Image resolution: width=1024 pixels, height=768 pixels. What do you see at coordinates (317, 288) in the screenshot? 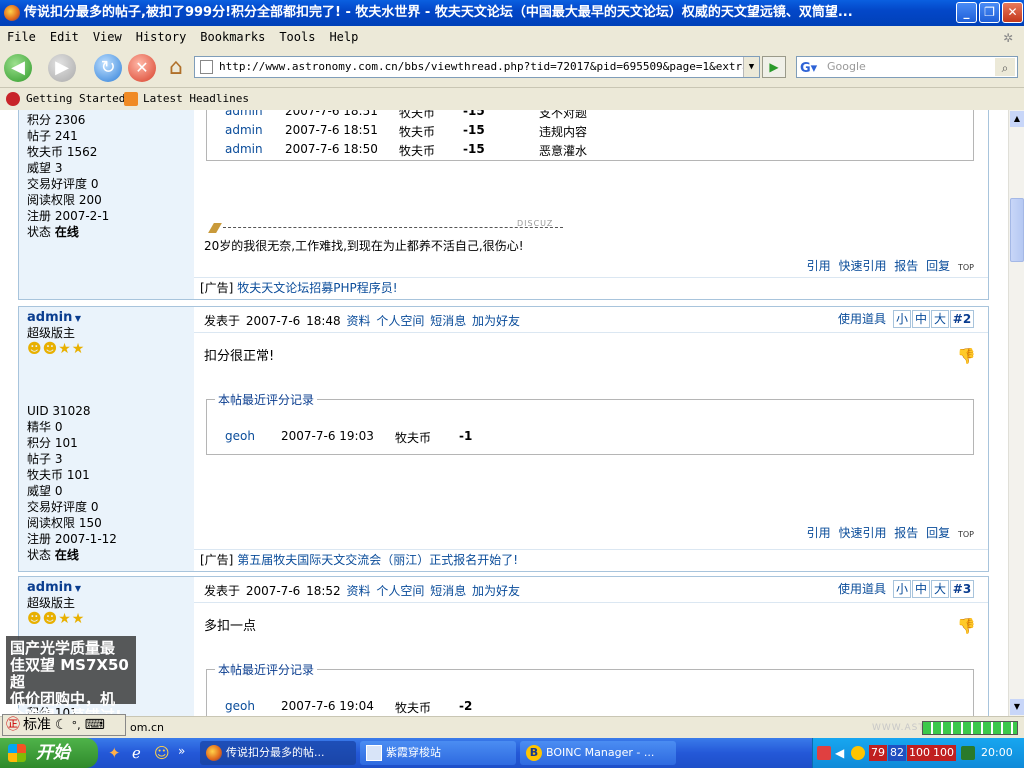
I see `ad-link: 牧夫天文论坛招募PHP程序员!` at bounding box center [317, 288].